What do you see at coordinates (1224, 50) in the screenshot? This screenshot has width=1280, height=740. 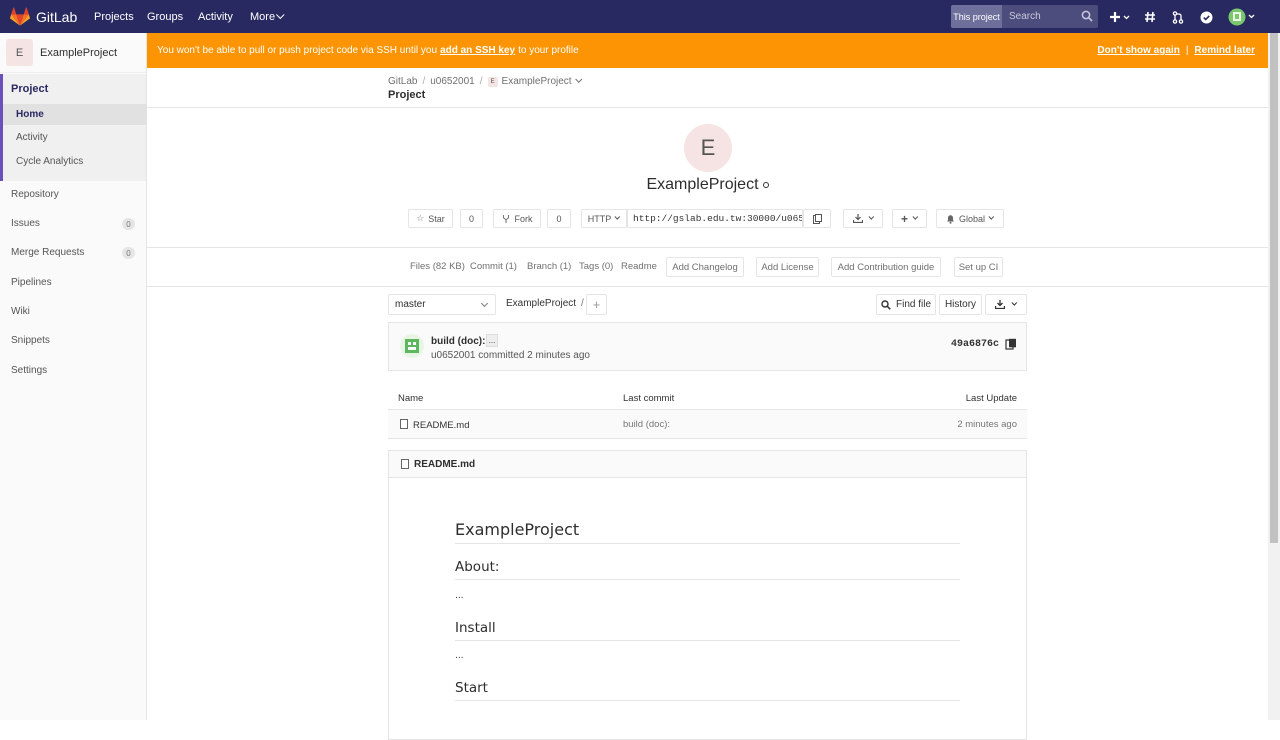 I see `remind-later-link: Remind later` at bounding box center [1224, 50].